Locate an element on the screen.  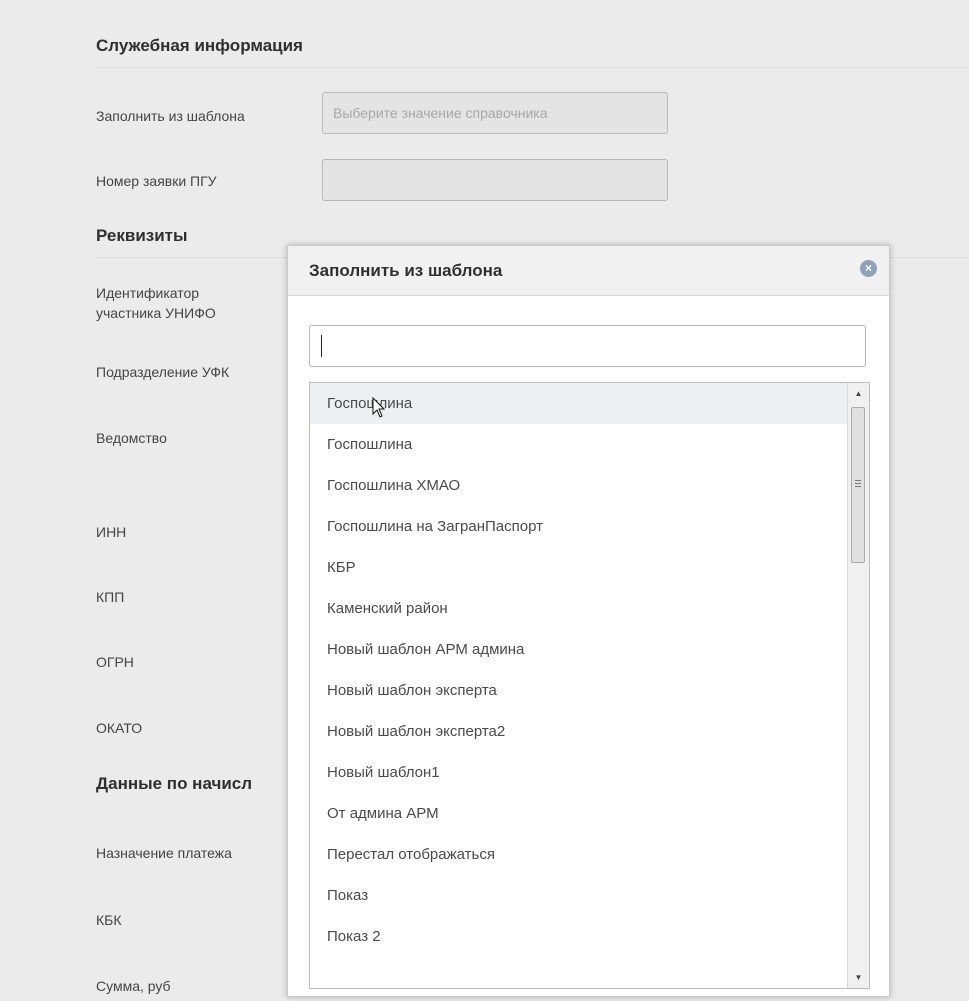
list-item: От админа АРМ is located at coordinates (578, 813).